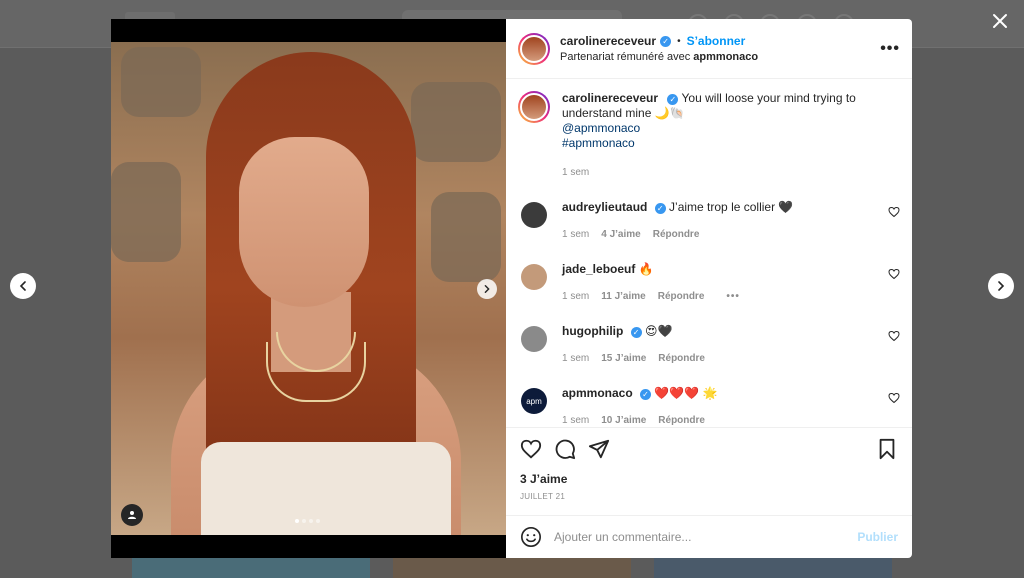 The height and width of the screenshot is (578, 1024). Describe the element at coordinates (565, 449) in the screenshot. I see `comment-icon` at that location.